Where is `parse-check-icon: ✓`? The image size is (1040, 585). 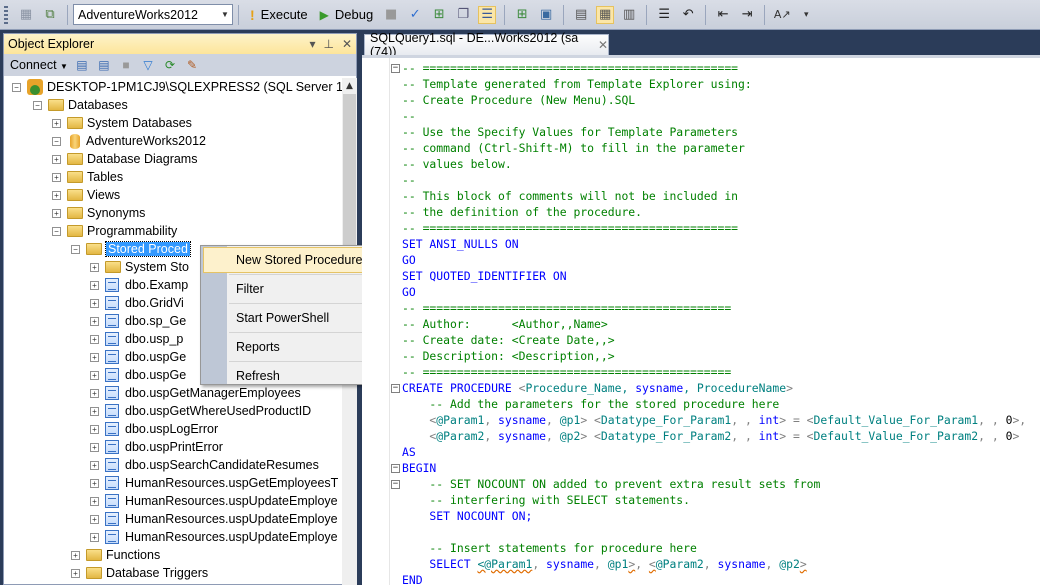 parse-check-icon: ✓ is located at coordinates (415, 15).